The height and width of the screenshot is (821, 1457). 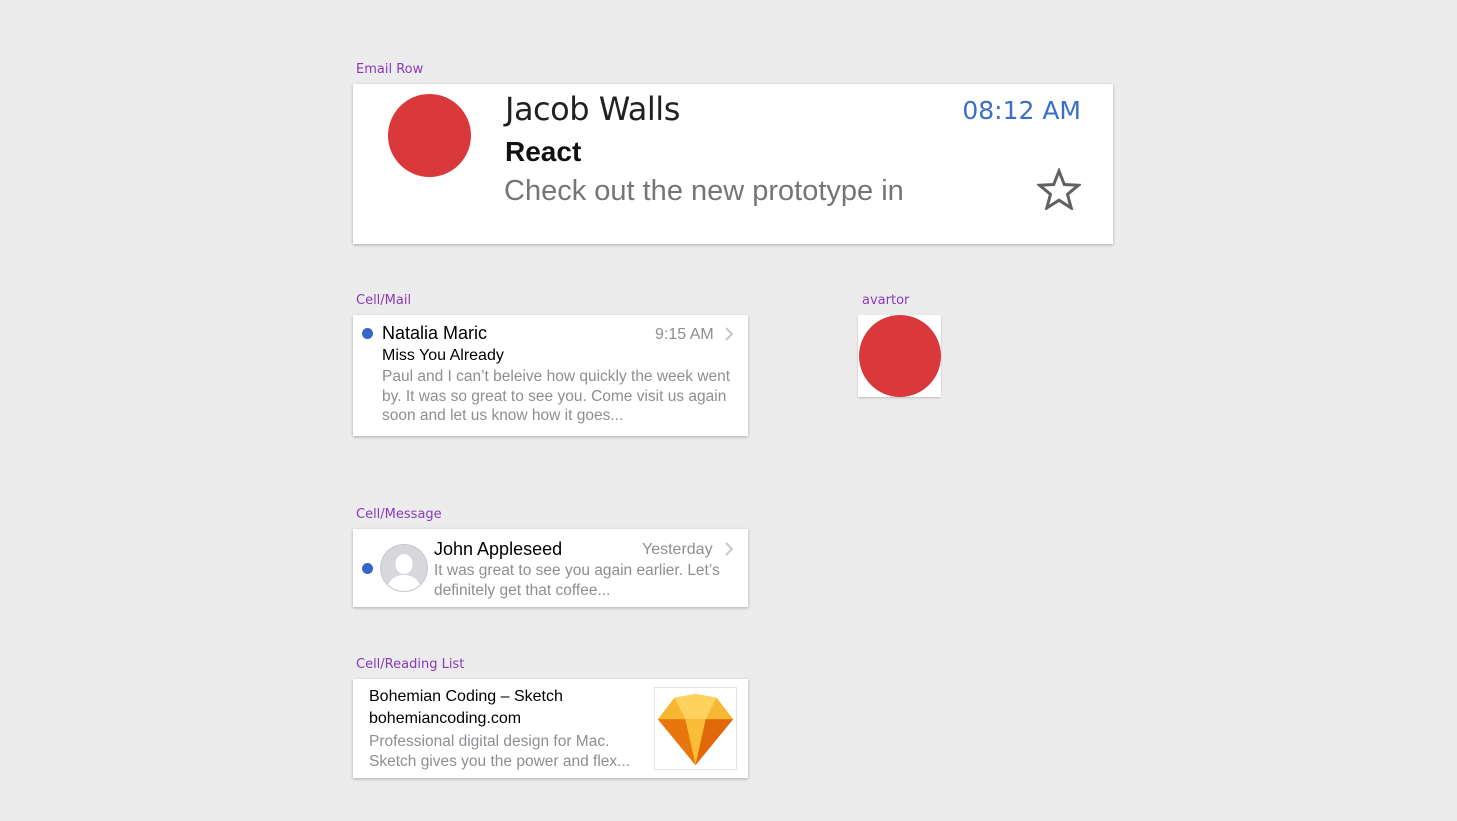 I want to click on email-preview: Check out the new prototype in, so click(x=704, y=191).